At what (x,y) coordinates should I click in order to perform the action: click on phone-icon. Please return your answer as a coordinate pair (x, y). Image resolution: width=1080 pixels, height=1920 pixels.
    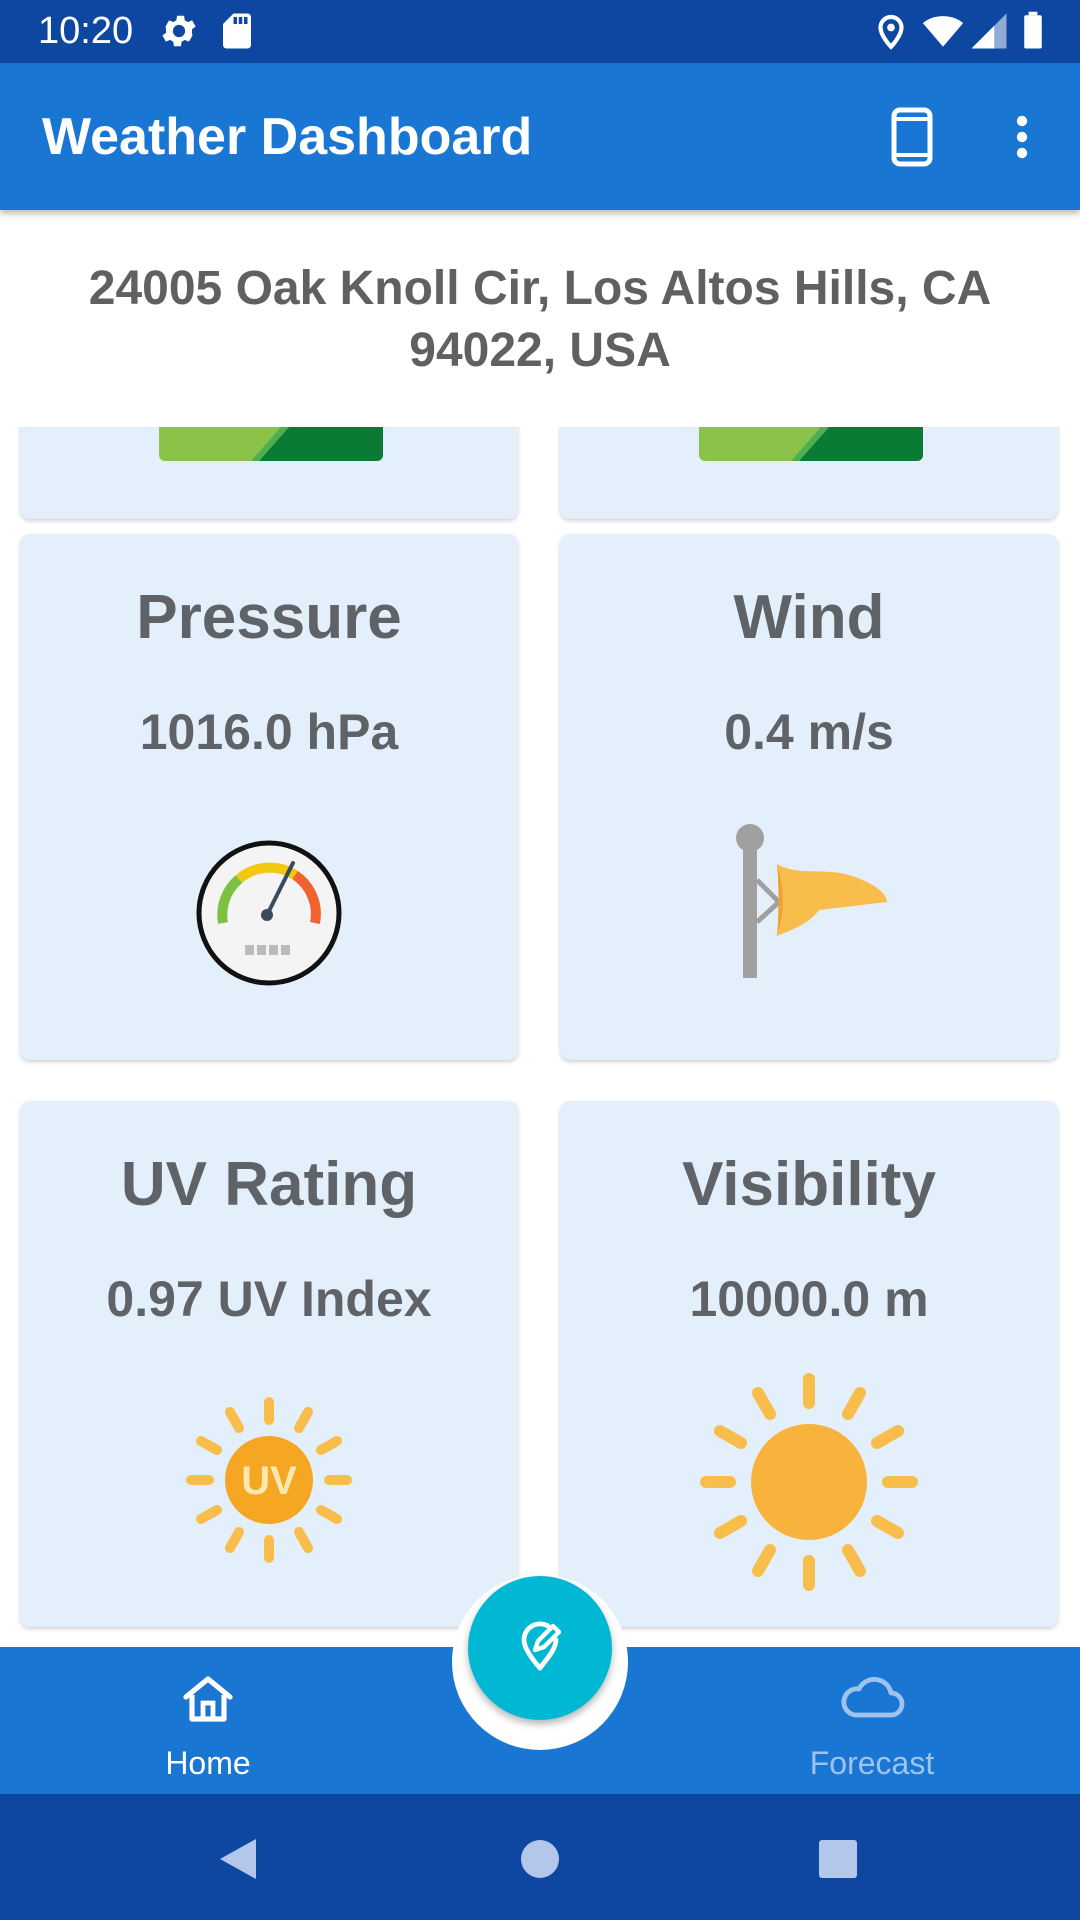
    Looking at the image, I should click on (912, 137).